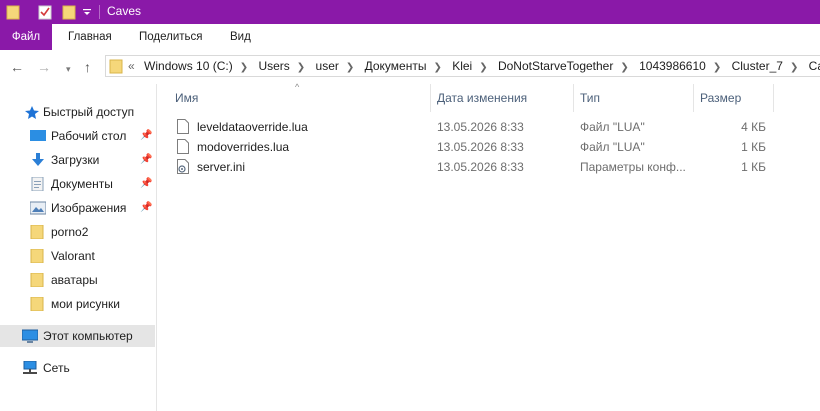  Describe the element at coordinates (30, 367) in the screenshot. I see `network-icon` at that location.